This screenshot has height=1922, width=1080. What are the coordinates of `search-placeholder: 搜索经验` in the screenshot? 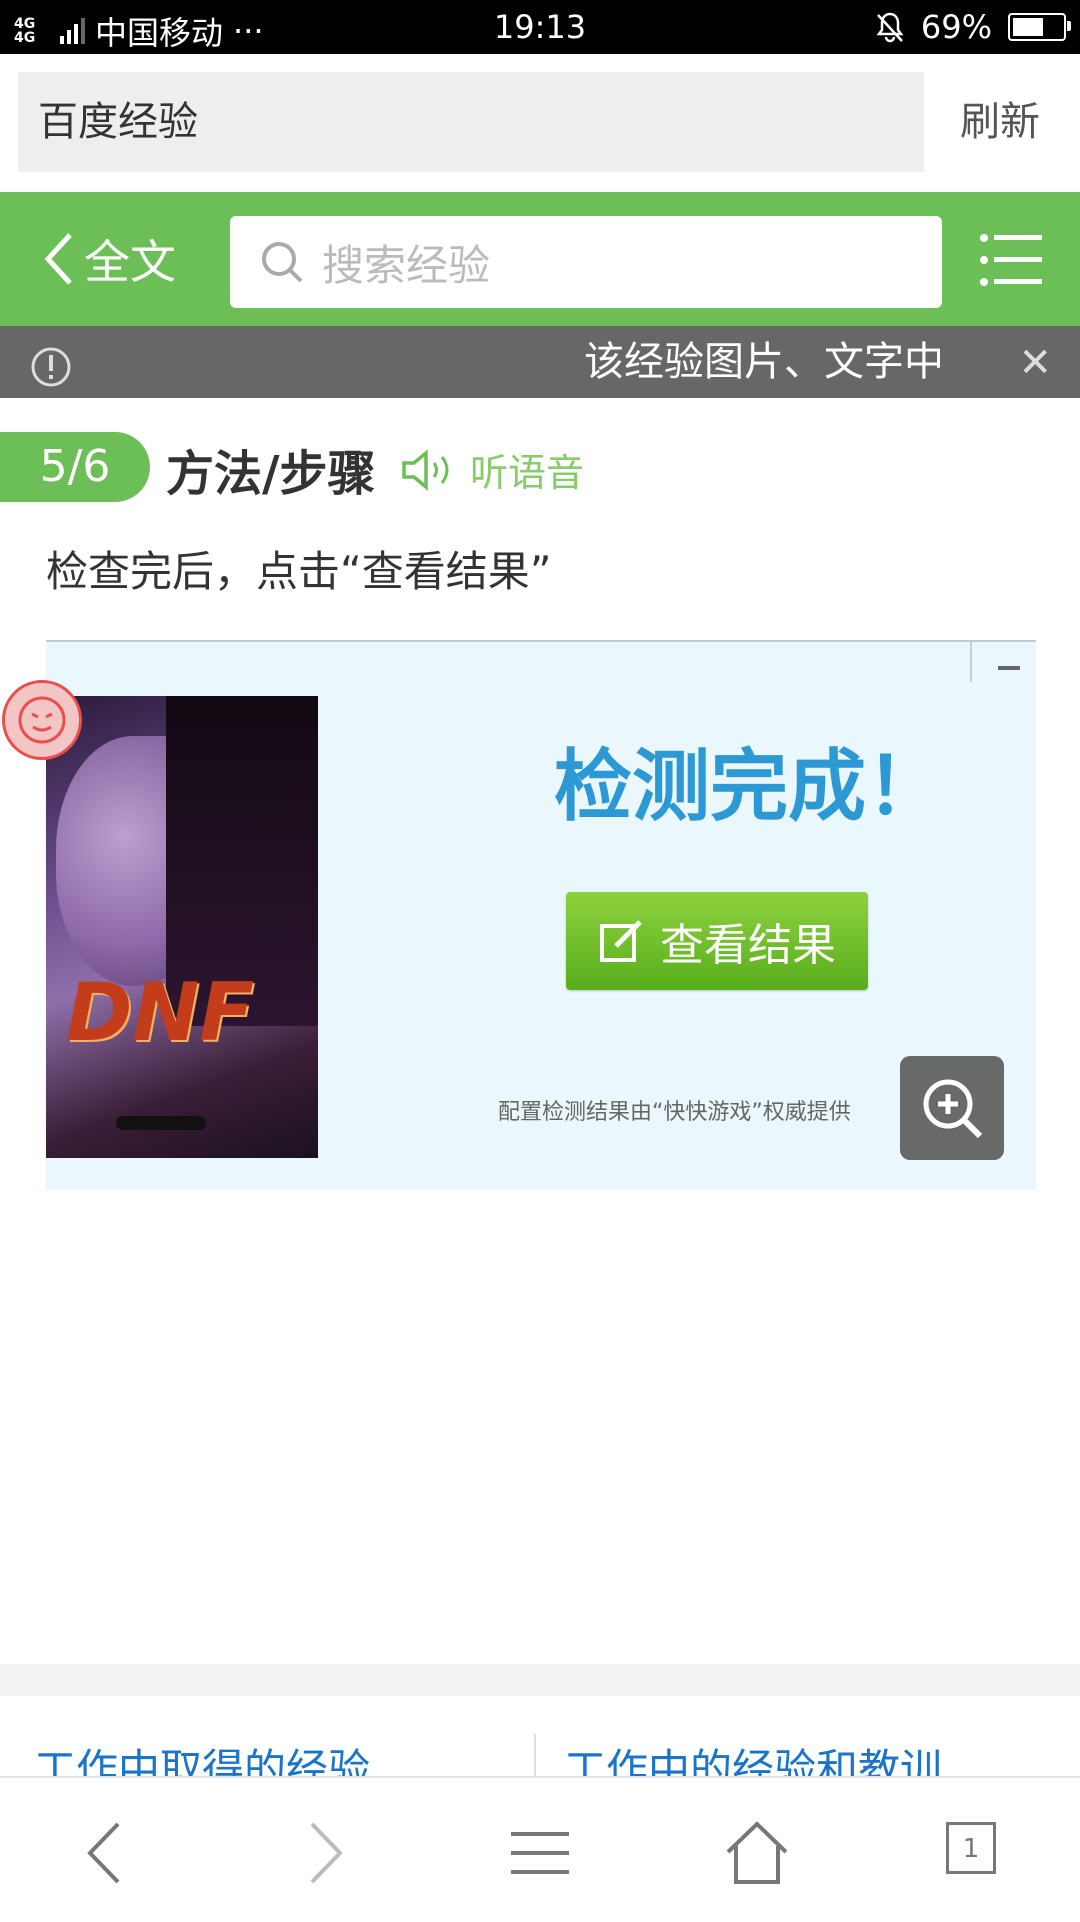 It's located at (406, 265).